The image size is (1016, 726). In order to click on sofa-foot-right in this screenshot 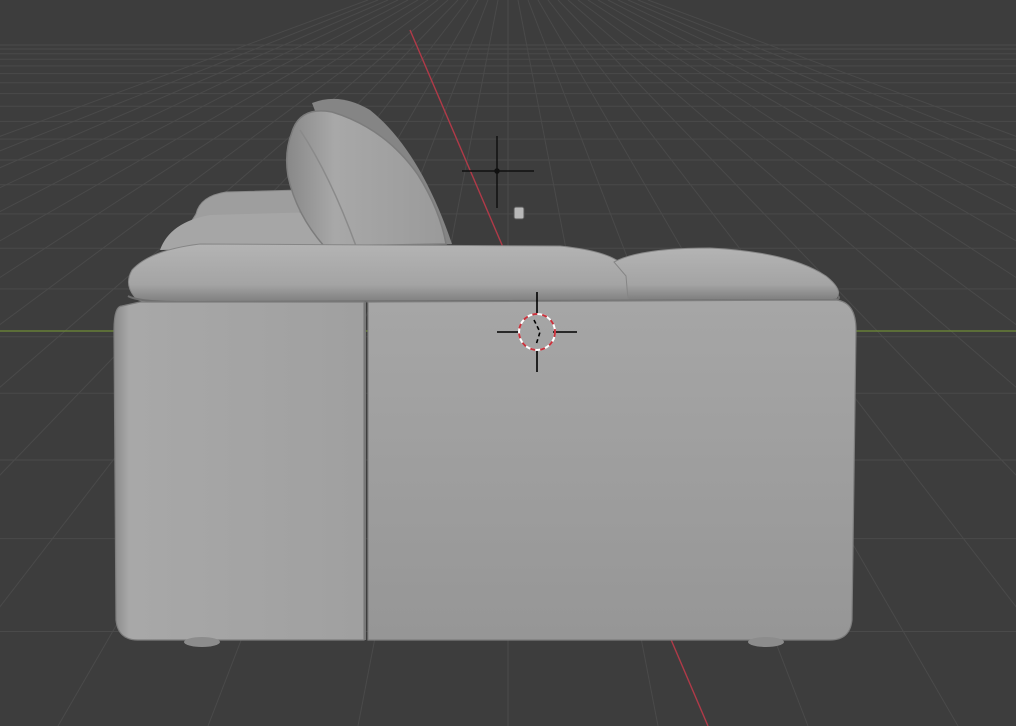, I will do `click(766, 642)`.